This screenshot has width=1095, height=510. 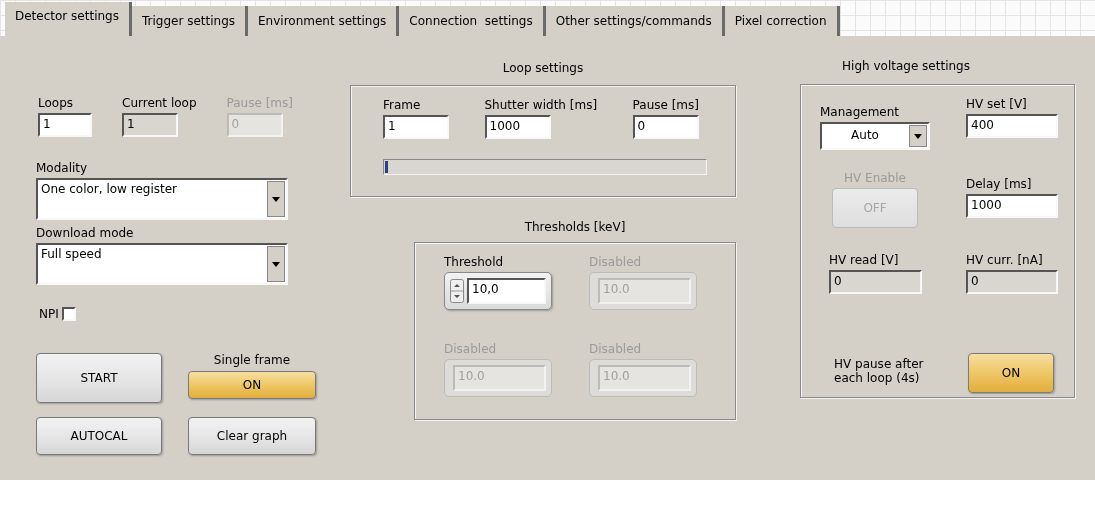 What do you see at coordinates (85, 233) in the screenshot?
I see `field-label: Download mode` at bounding box center [85, 233].